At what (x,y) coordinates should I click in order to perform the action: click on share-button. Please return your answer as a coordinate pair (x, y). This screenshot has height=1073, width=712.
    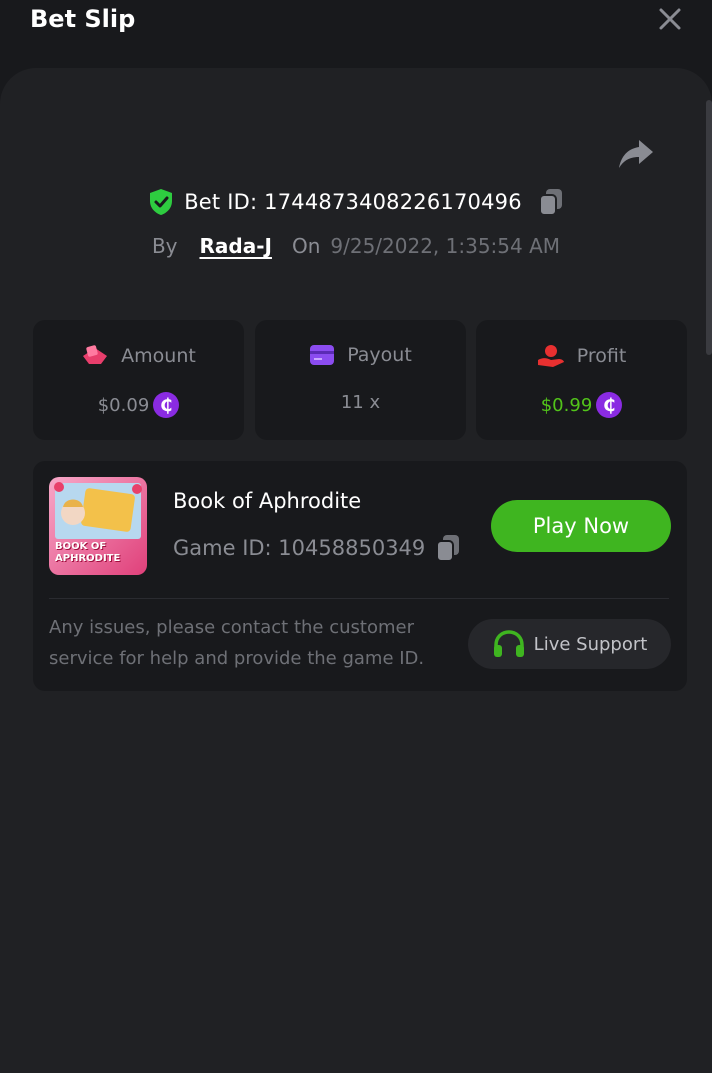
    Looking at the image, I should click on (636, 154).